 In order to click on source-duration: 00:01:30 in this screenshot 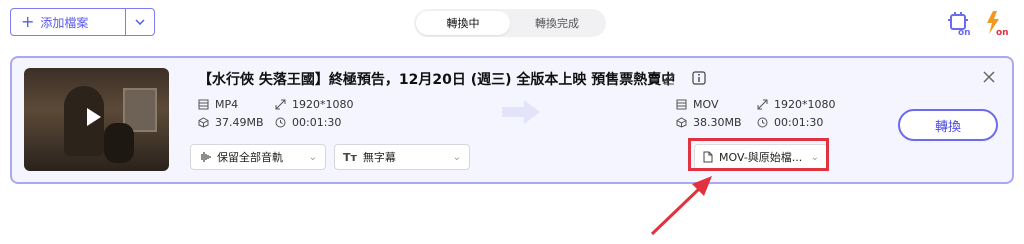, I will do `click(308, 122)`.